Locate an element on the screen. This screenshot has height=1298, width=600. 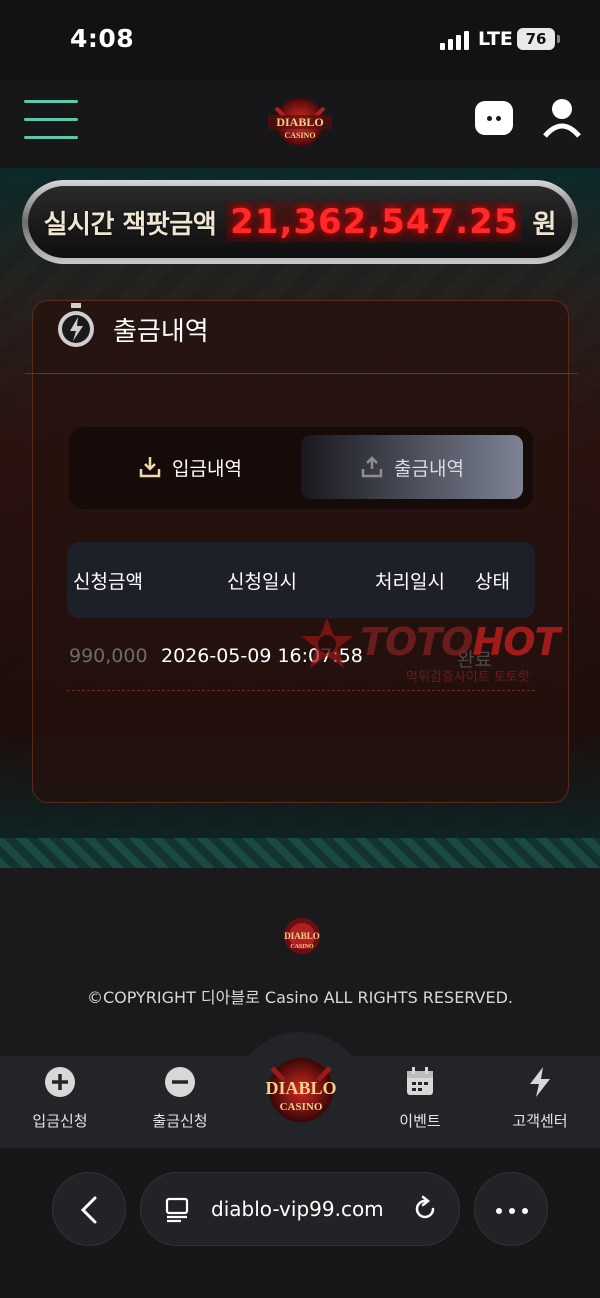
tab-deposit-label: 입금내역 is located at coordinates (207, 468).